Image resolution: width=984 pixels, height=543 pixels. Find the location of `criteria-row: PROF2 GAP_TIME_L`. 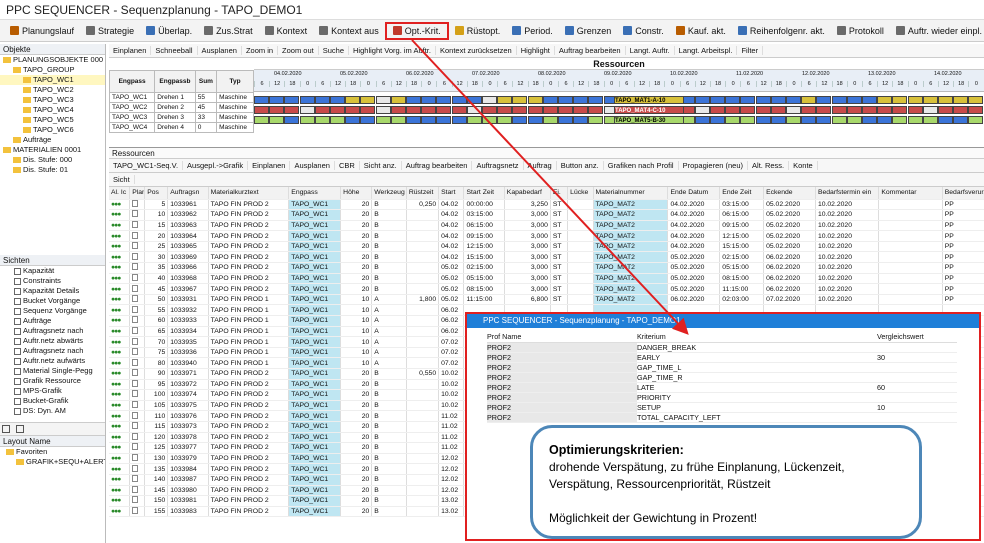

criteria-row: PROF2 GAP_TIME_L is located at coordinates (722, 367).